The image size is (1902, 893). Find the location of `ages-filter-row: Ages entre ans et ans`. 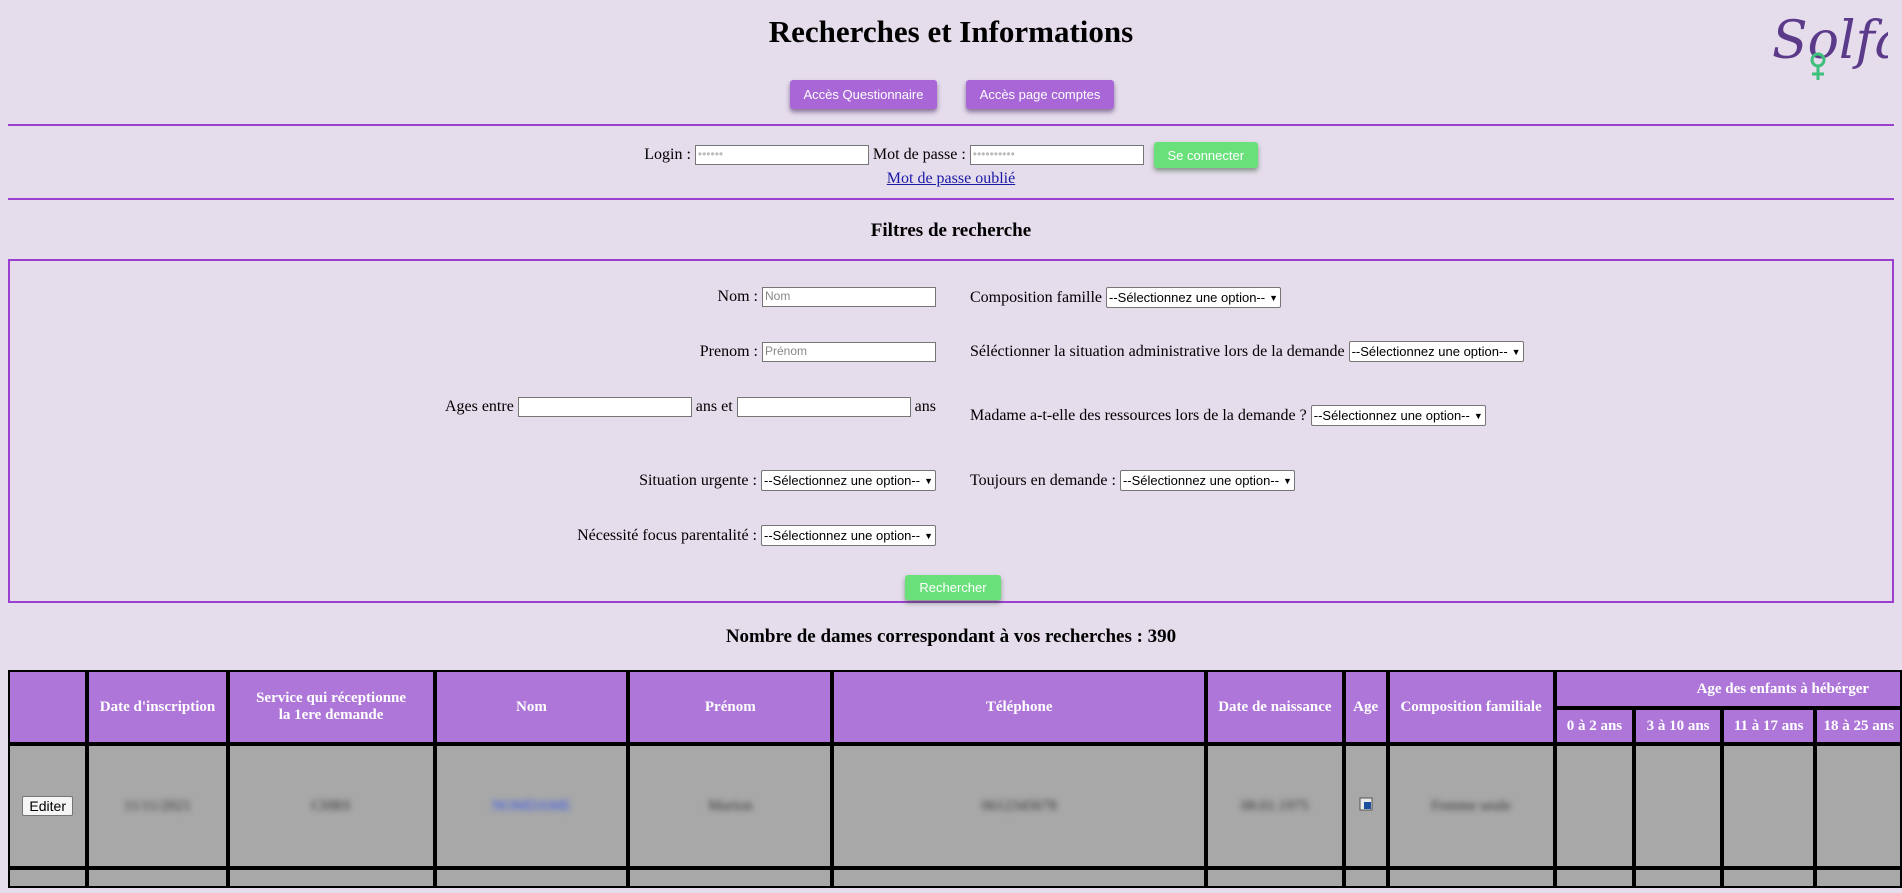

ages-filter-row: Ages entre ans et ans is located at coordinates (473, 407).